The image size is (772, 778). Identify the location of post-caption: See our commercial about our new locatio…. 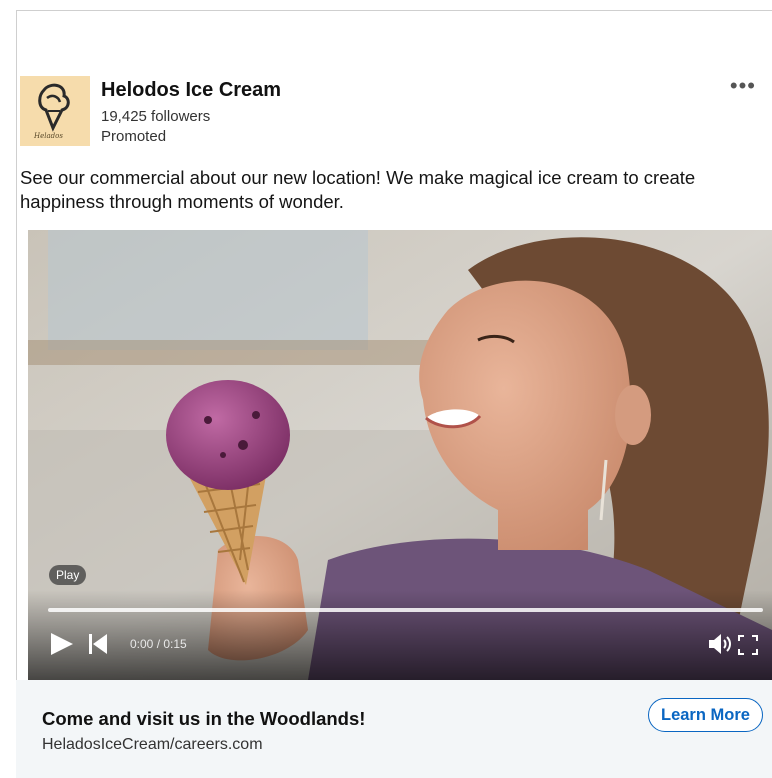
(358, 189).